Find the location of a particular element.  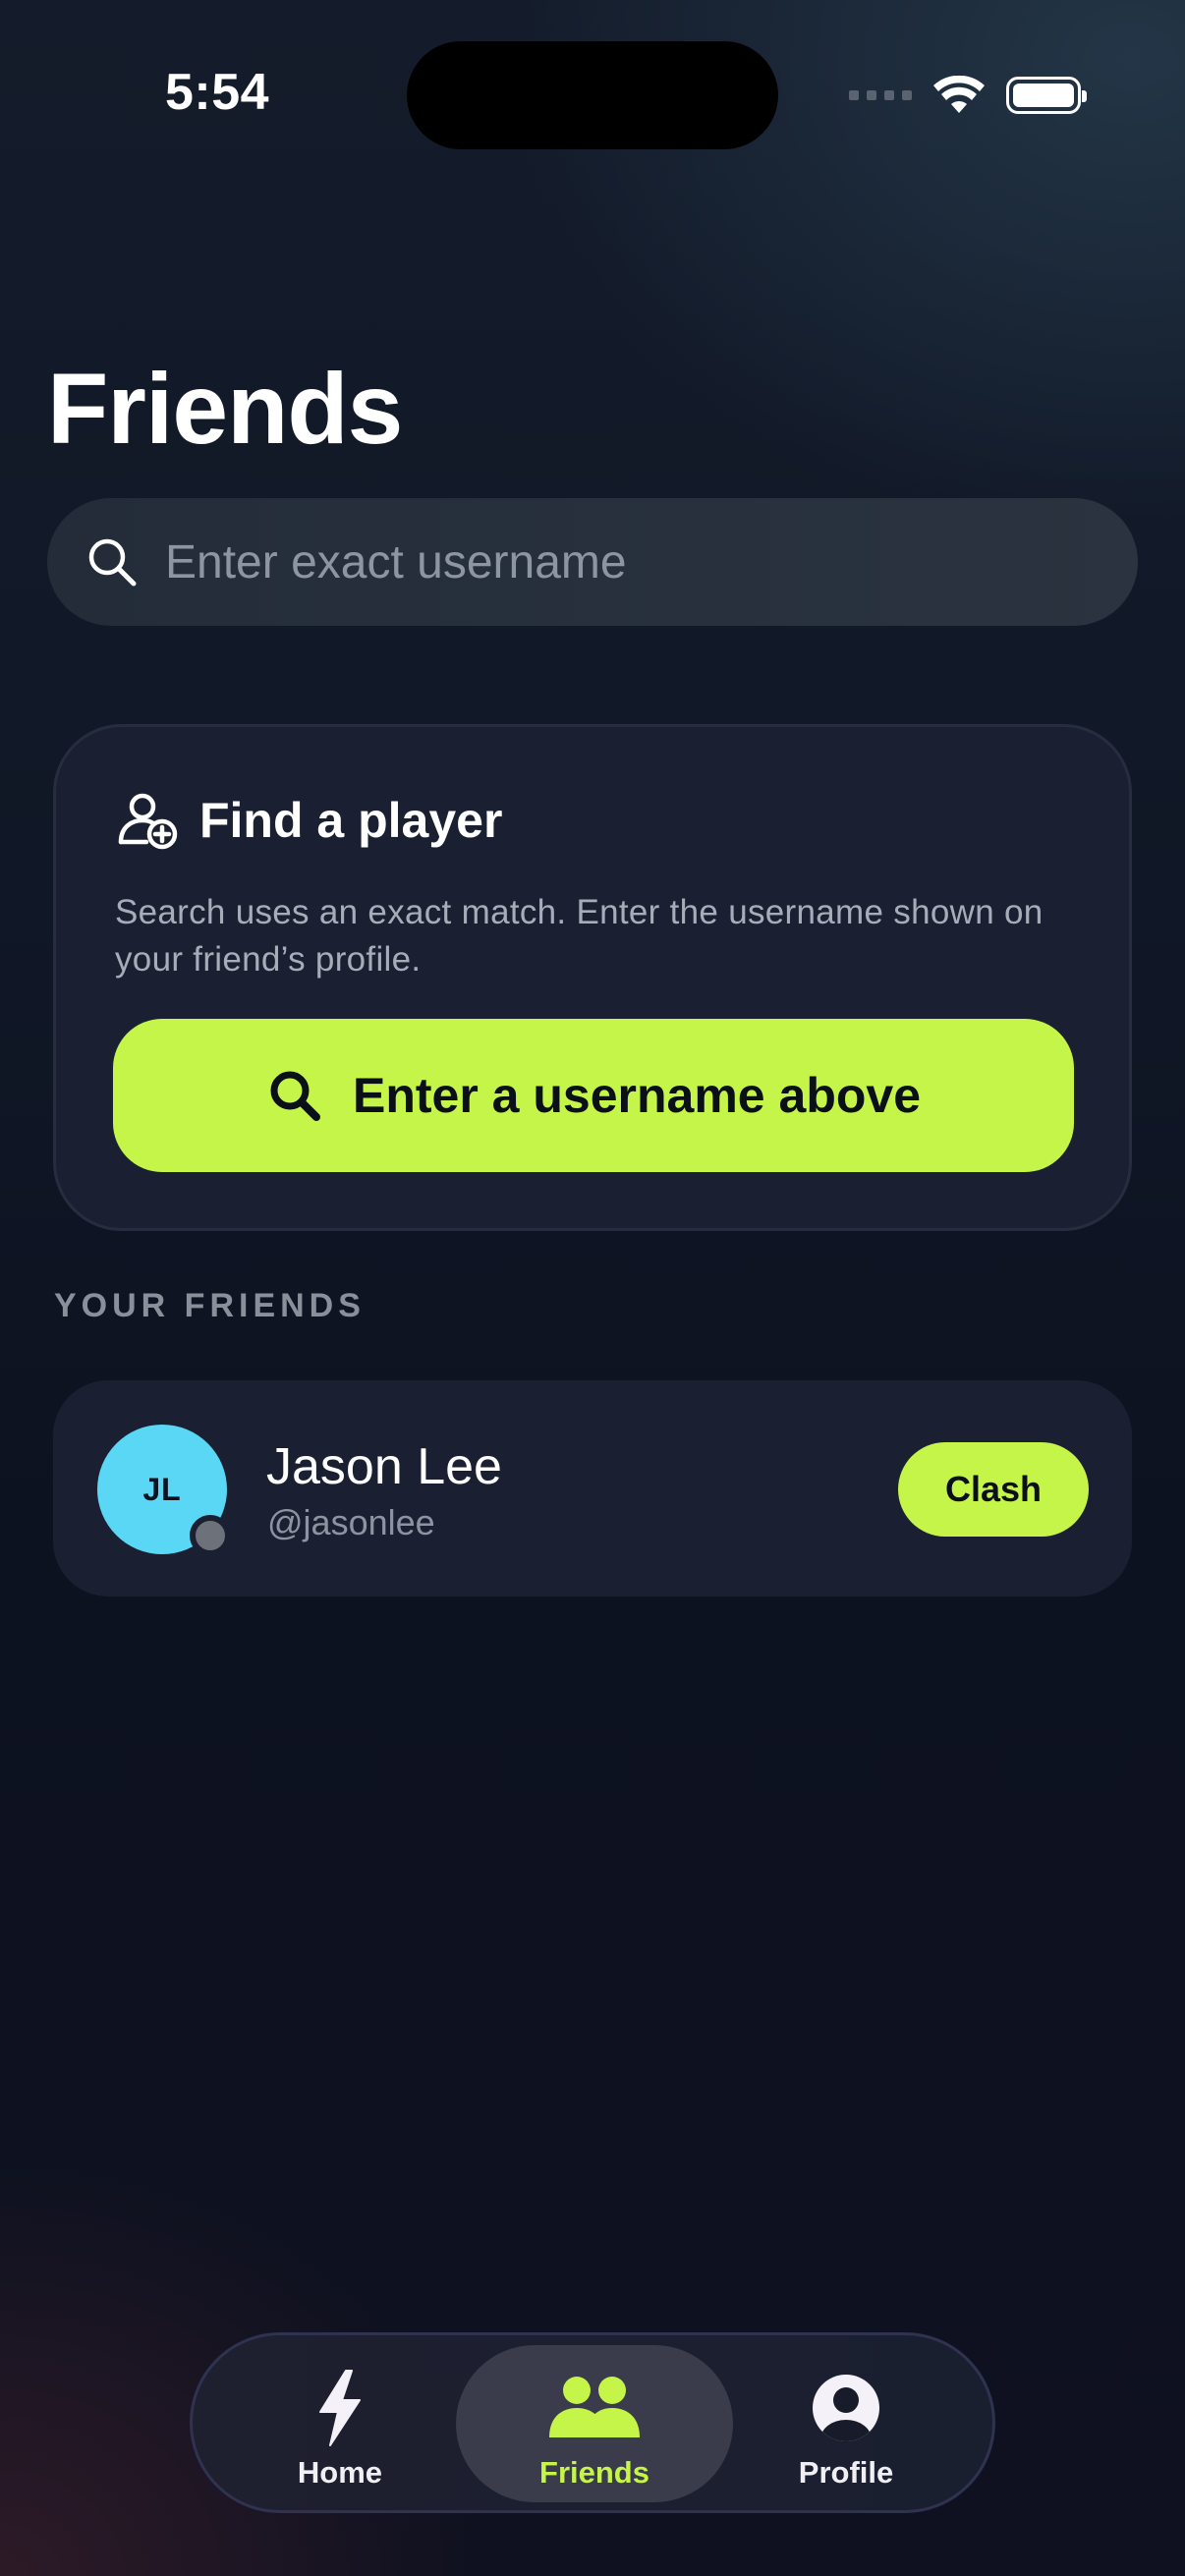

page-title: Friends is located at coordinates (225, 409).